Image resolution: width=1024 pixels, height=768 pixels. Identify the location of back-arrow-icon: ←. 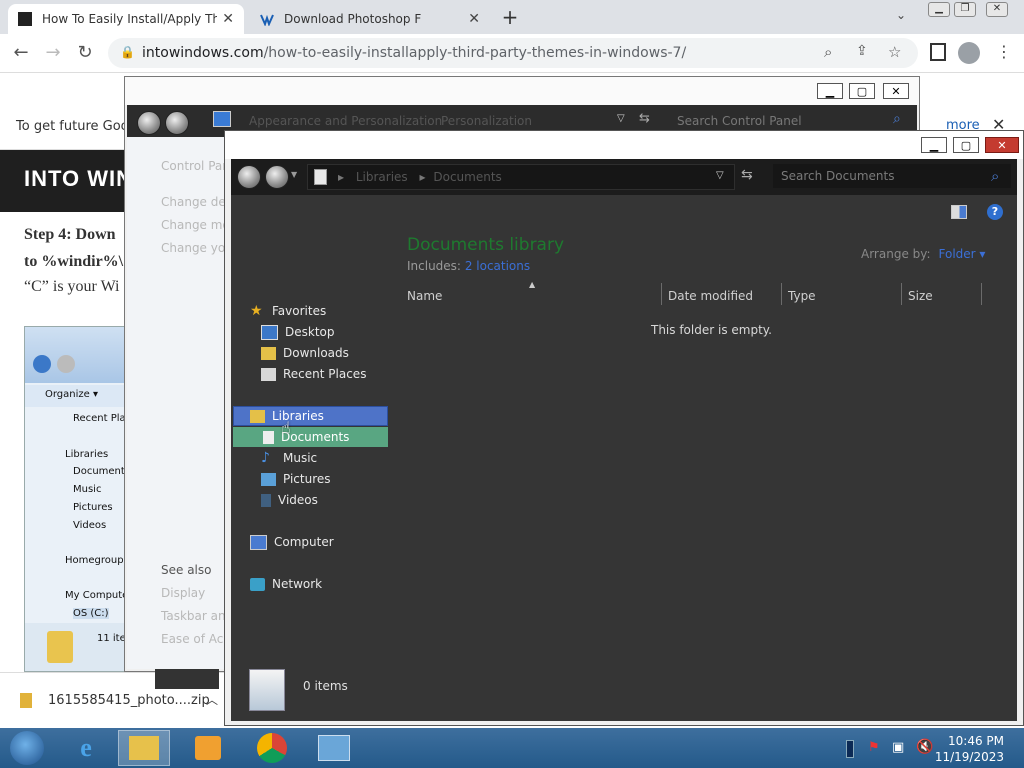
(21, 53).